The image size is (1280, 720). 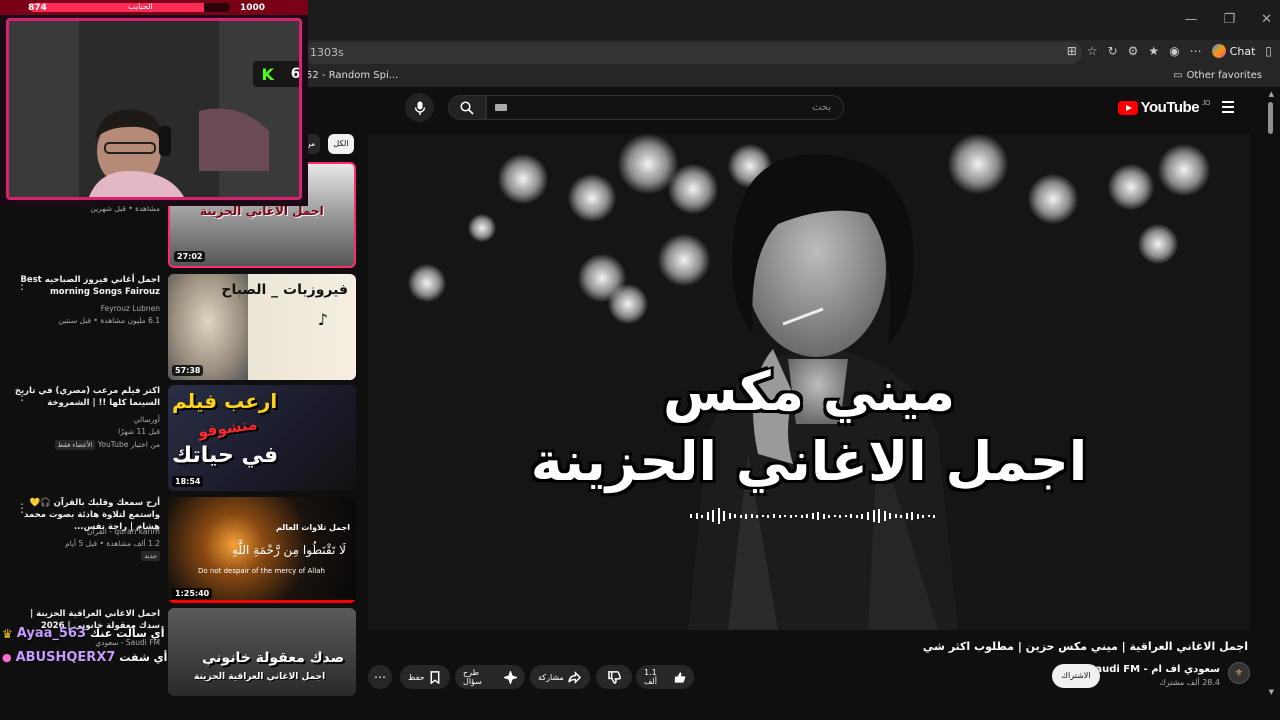 What do you see at coordinates (1268, 51) in the screenshot?
I see `sidebar-toggle-icon: ▯` at bounding box center [1268, 51].